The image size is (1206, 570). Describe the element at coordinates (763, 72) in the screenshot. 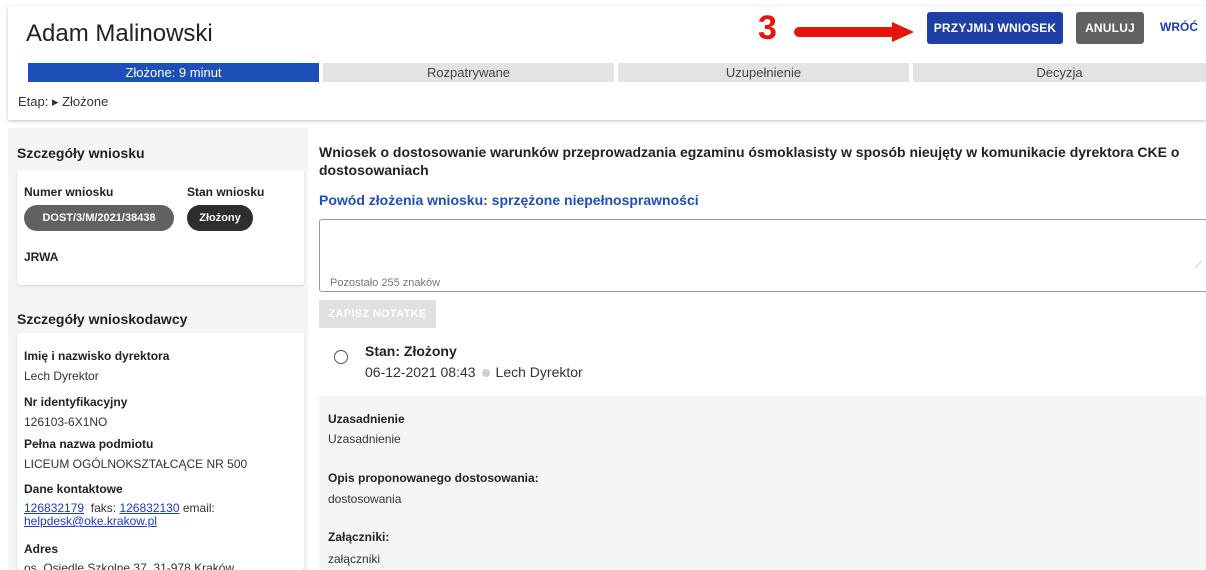

I see `stage-uzupelnienie: Uzupełnienie` at that location.